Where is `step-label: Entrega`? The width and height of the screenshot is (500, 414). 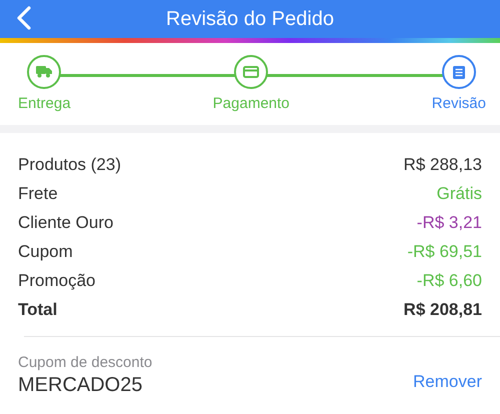
step-label: Entrega is located at coordinates (44, 103).